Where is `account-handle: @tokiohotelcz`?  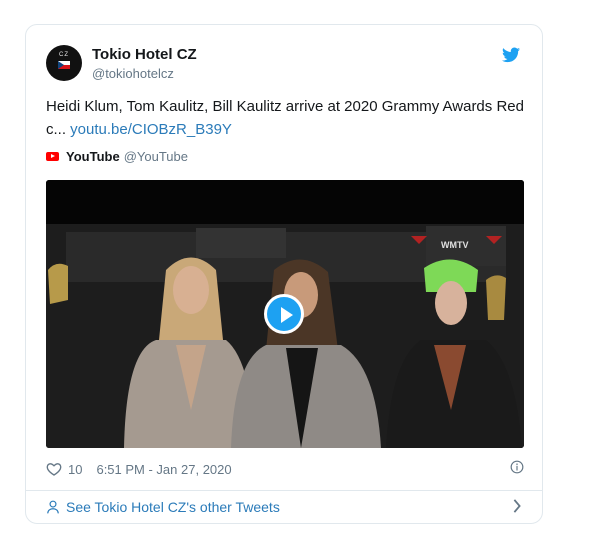
account-handle: @tokiohotelcz is located at coordinates (133, 73).